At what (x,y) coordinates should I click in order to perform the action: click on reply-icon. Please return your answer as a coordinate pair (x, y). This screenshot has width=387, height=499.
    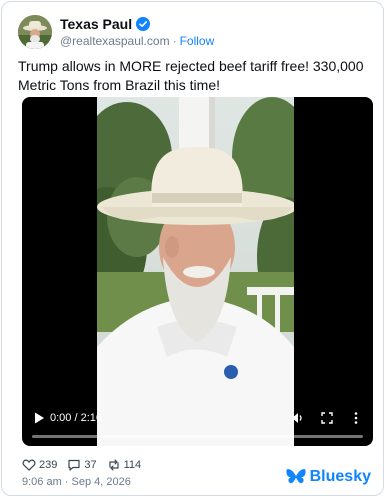
    Looking at the image, I should click on (74, 465).